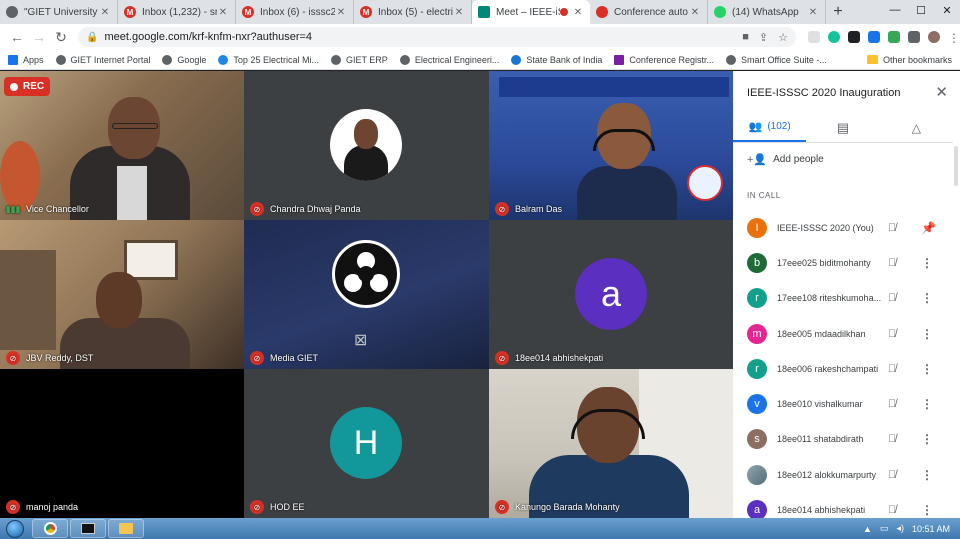  What do you see at coordinates (928, 228) in the screenshot?
I see `pin-icon: 📌` at bounding box center [928, 228].